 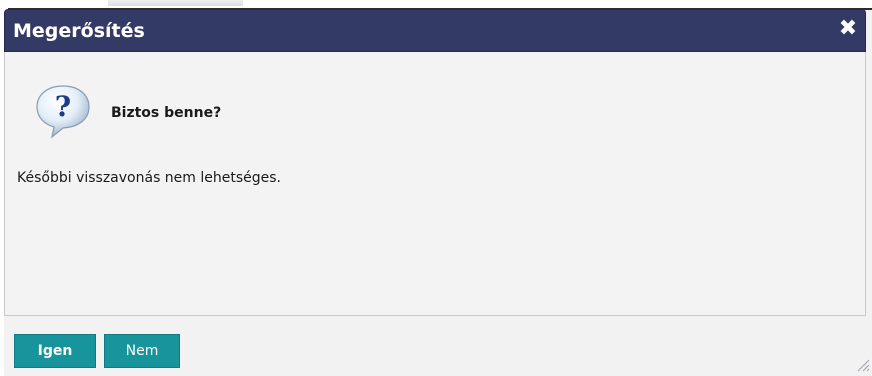 I want to click on no-button: Nem, so click(x=142, y=351).